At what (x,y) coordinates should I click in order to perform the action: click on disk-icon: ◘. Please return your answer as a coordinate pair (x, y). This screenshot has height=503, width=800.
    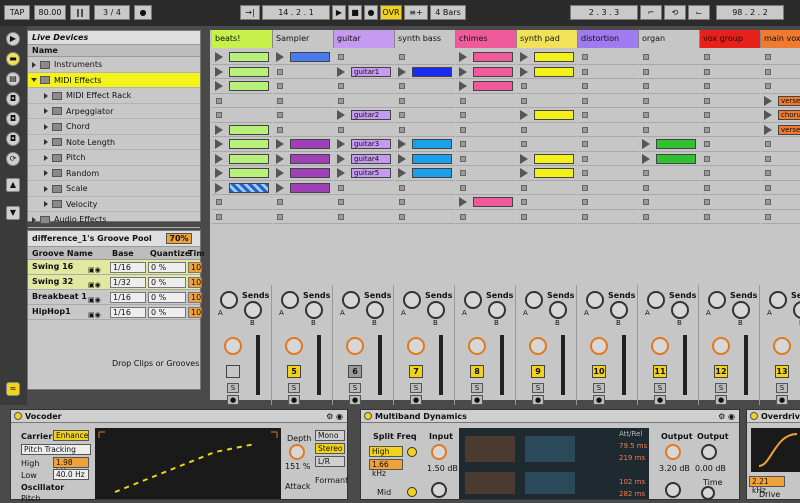
    Looking at the image, I should click on (13, 99).